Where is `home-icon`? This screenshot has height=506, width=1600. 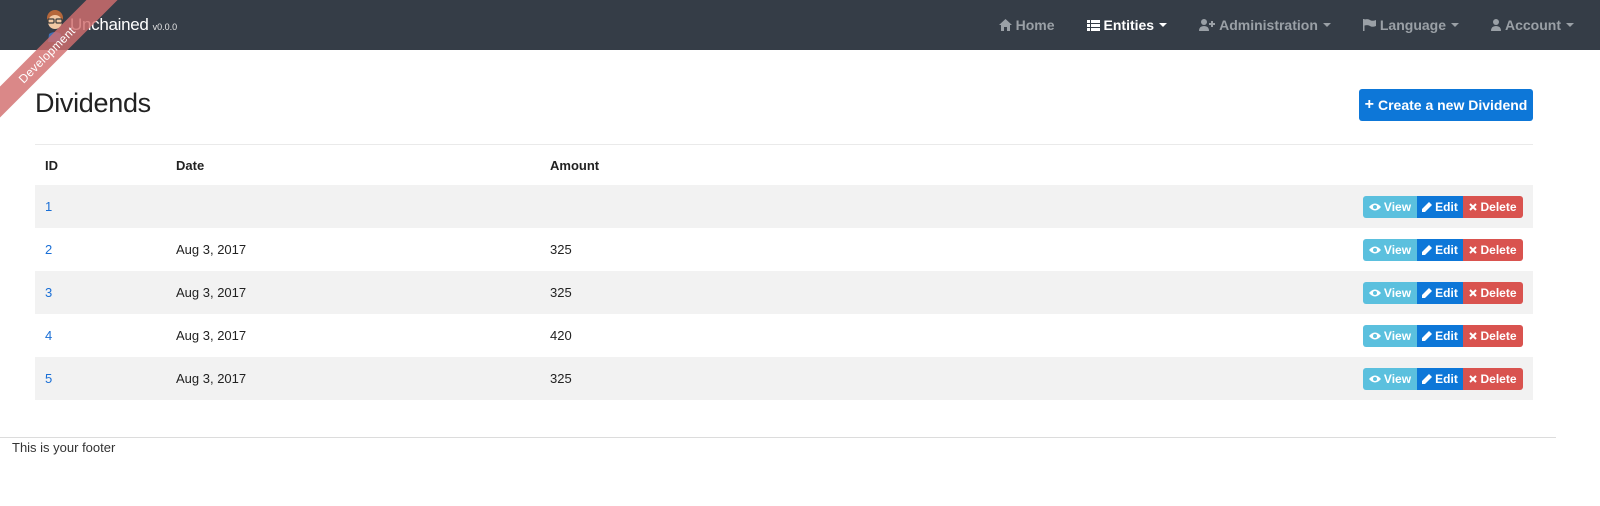 home-icon is located at coordinates (1005, 25).